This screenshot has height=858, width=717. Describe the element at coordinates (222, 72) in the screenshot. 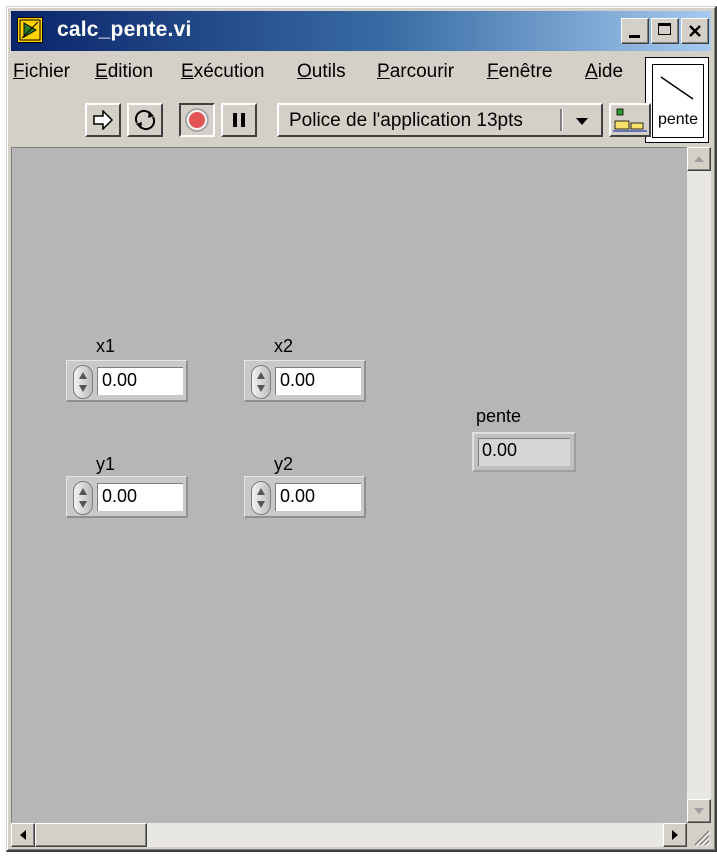

I see `menu-execution: Exécution` at that location.